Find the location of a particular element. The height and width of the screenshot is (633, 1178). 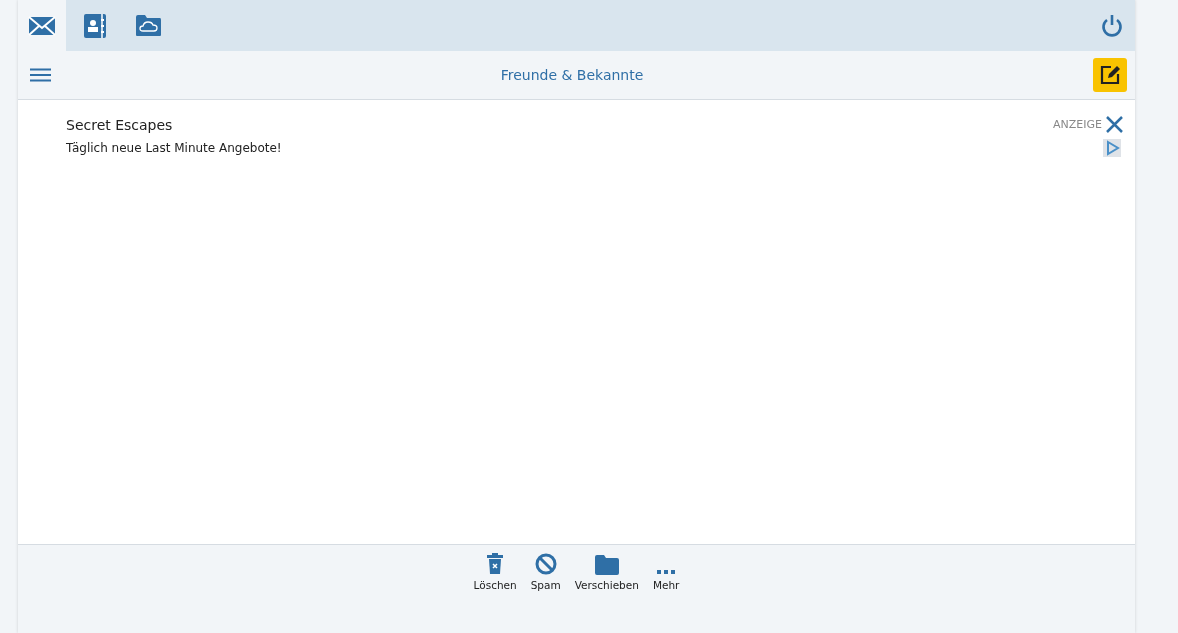

compose-button is located at coordinates (1110, 75).